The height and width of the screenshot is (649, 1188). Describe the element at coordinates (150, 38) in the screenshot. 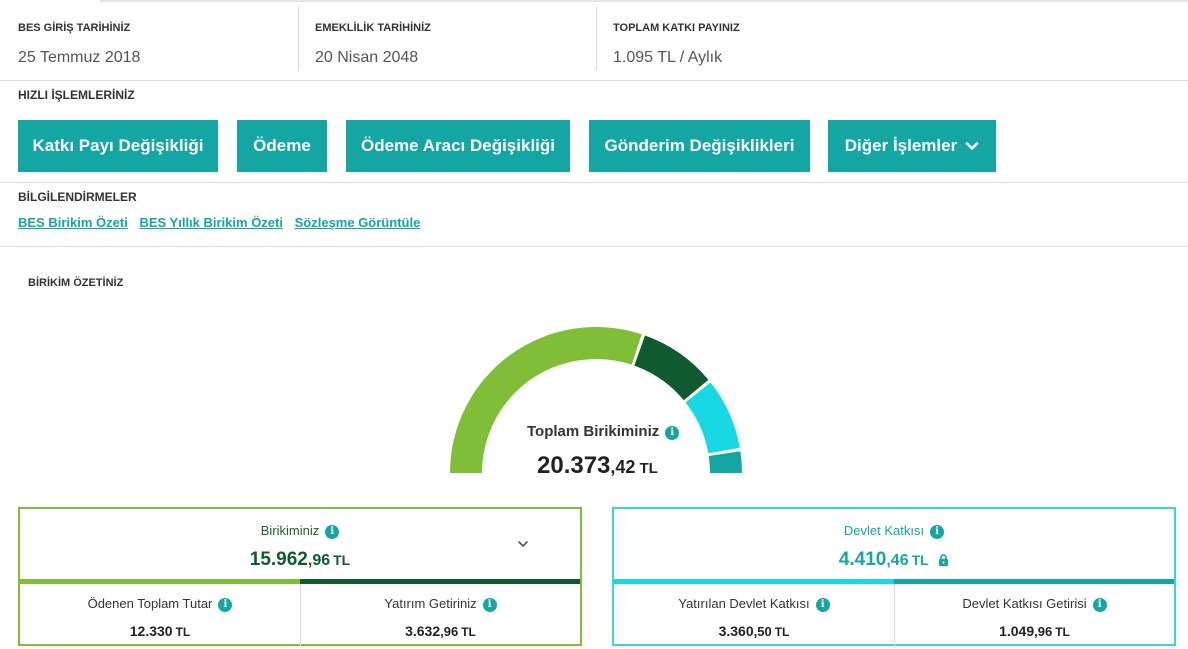

I see `bes-start-date: BES GİRİŞ TARİHİNİZ 25 Temmuz 2018` at that location.